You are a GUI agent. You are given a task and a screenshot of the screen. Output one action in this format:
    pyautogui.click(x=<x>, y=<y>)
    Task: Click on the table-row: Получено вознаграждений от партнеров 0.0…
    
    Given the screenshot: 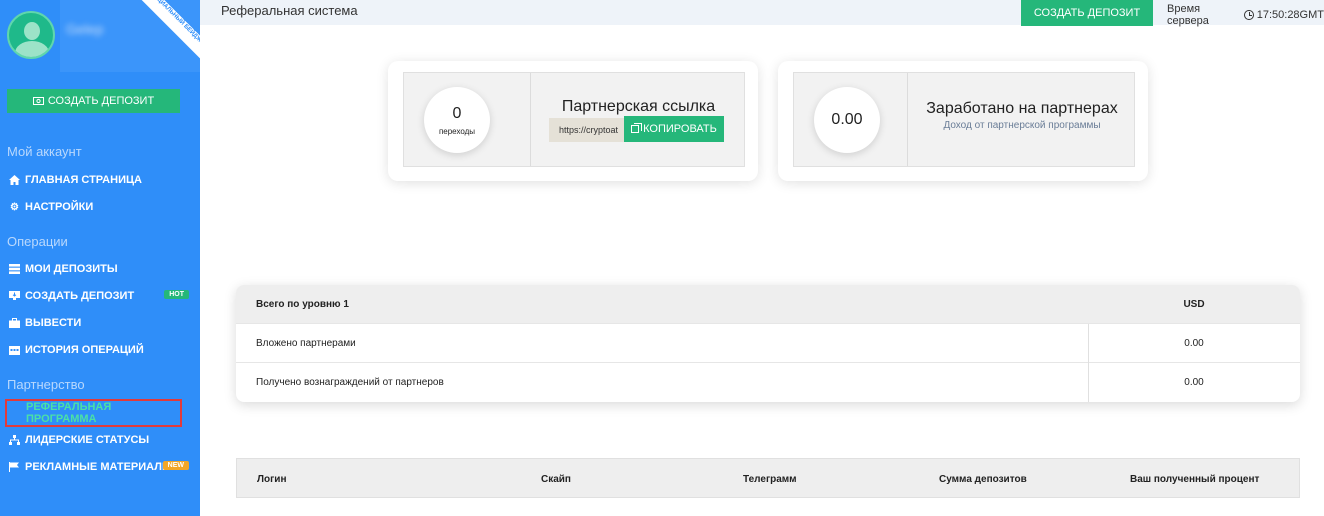 What is the action you would take?
    pyautogui.click(x=768, y=382)
    